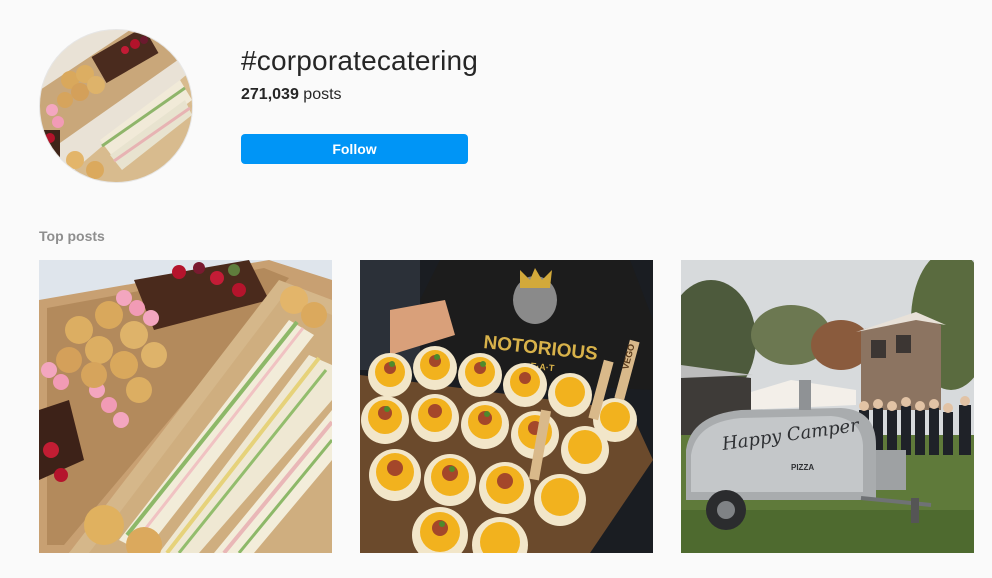 The image size is (992, 578). Describe the element at coordinates (360, 60) in the screenshot. I see `hashtag-title: #corporatecatering` at that location.